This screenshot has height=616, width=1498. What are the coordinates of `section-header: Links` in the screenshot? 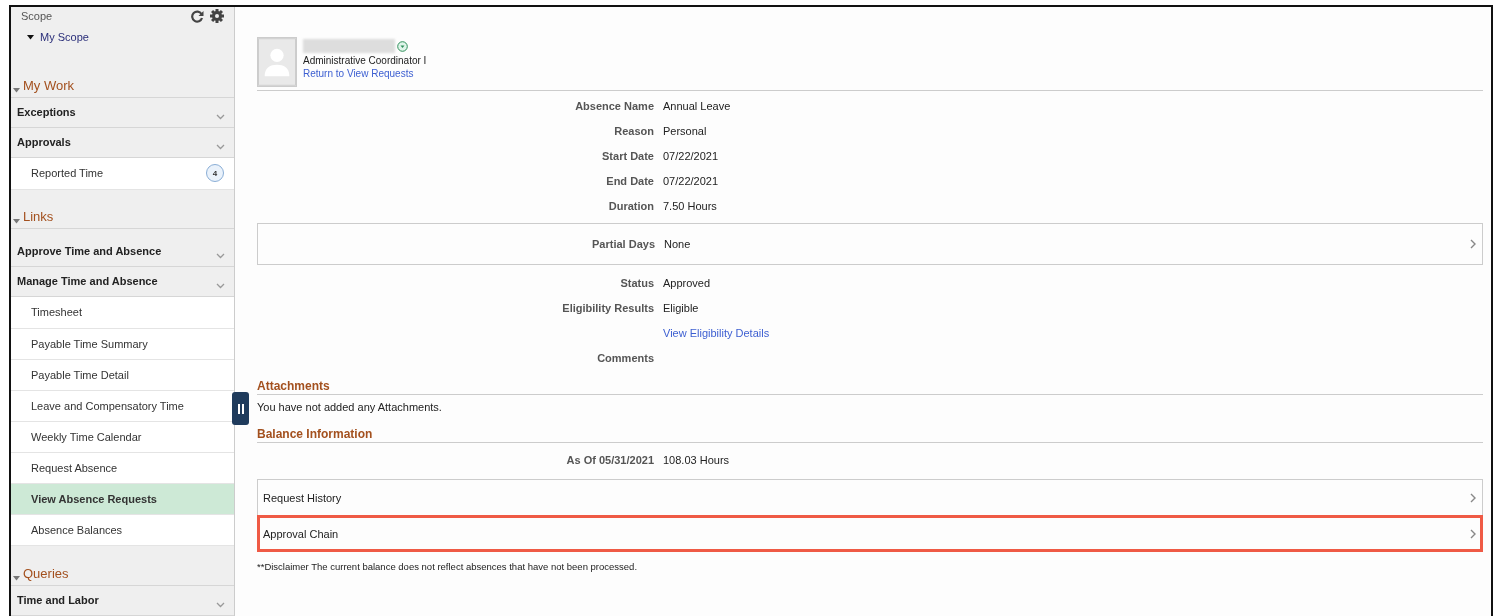 It's located at (38, 216).